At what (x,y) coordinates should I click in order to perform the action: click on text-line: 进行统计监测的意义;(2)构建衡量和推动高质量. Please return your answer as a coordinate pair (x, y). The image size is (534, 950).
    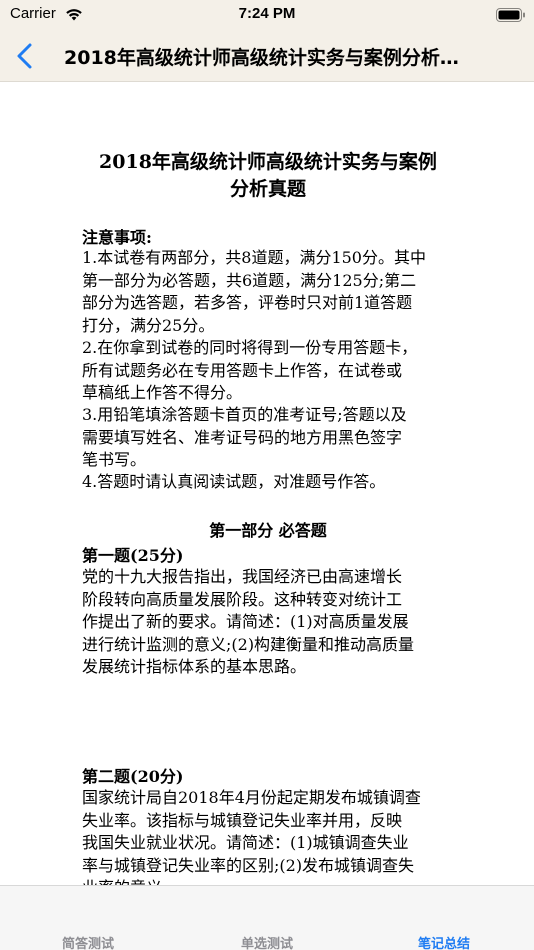
    Looking at the image, I should click on (248, 644).